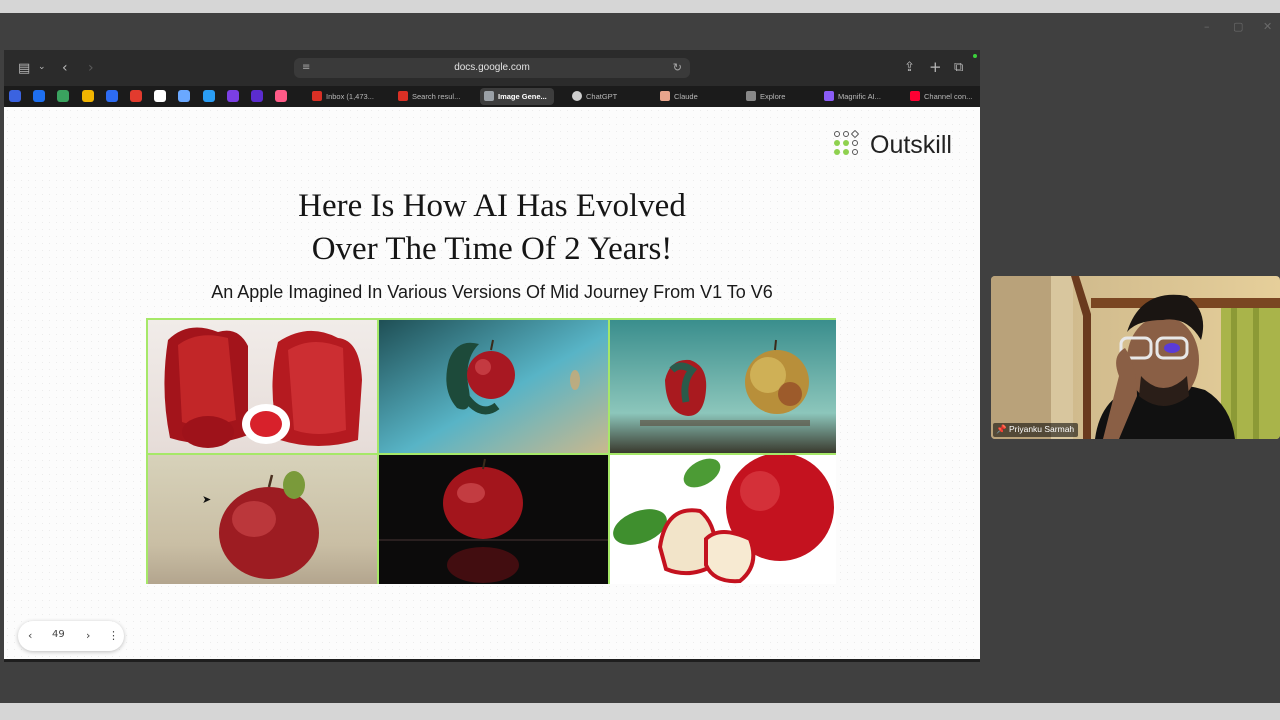 The width and height of the screenshot is (1280, 720). I want to click on participant-video: 📌 Priyanku Sarmah, so click(1135, 357).